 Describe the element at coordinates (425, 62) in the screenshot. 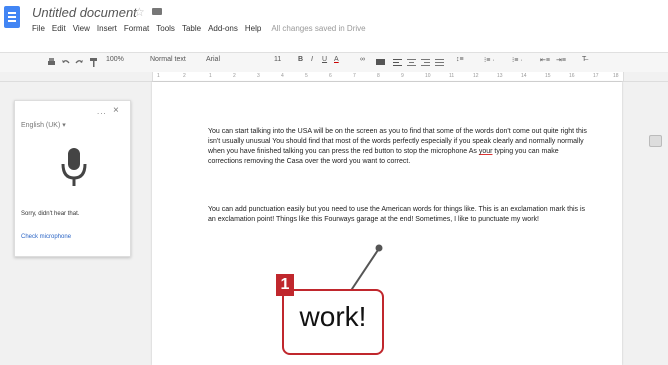

I see `align-right-icon` at that location.